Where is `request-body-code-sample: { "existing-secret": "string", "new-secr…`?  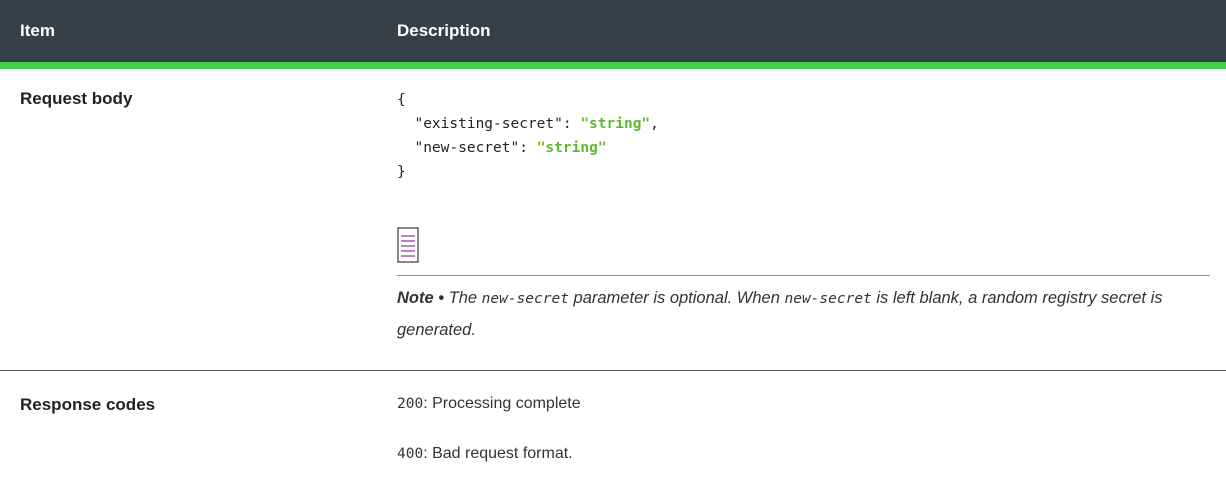 request-body-code-sample: { "existing-secret": "string", "new-secr… is located at coordinates (528, 136).